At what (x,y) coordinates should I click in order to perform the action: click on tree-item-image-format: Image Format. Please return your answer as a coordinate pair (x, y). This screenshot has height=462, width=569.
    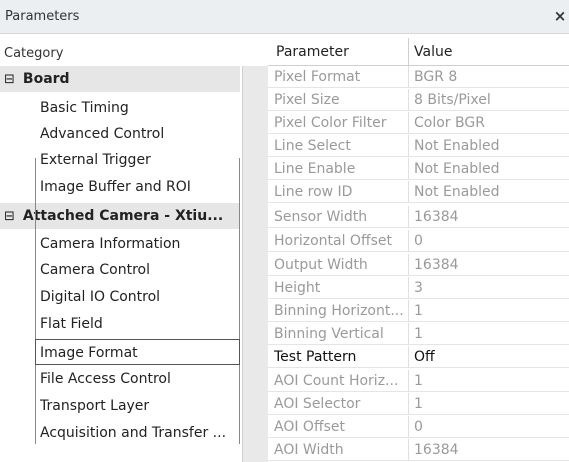
    Looking at the image, I should click on (137, 352).